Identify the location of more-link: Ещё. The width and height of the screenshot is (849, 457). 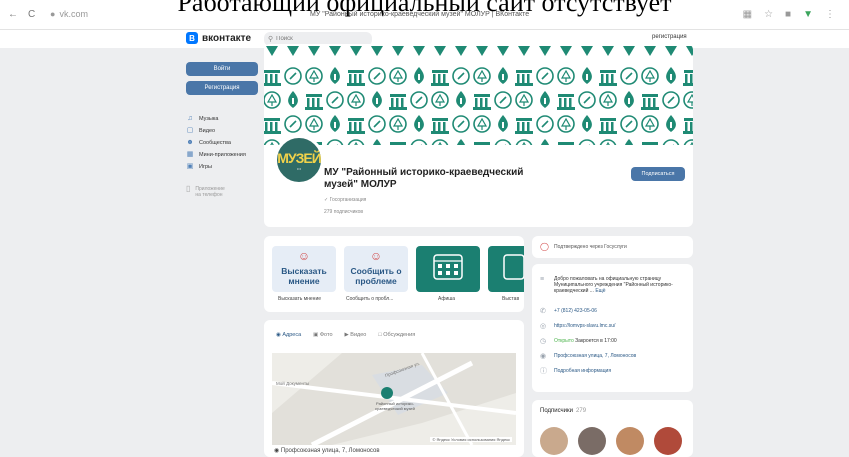
(600, 291).